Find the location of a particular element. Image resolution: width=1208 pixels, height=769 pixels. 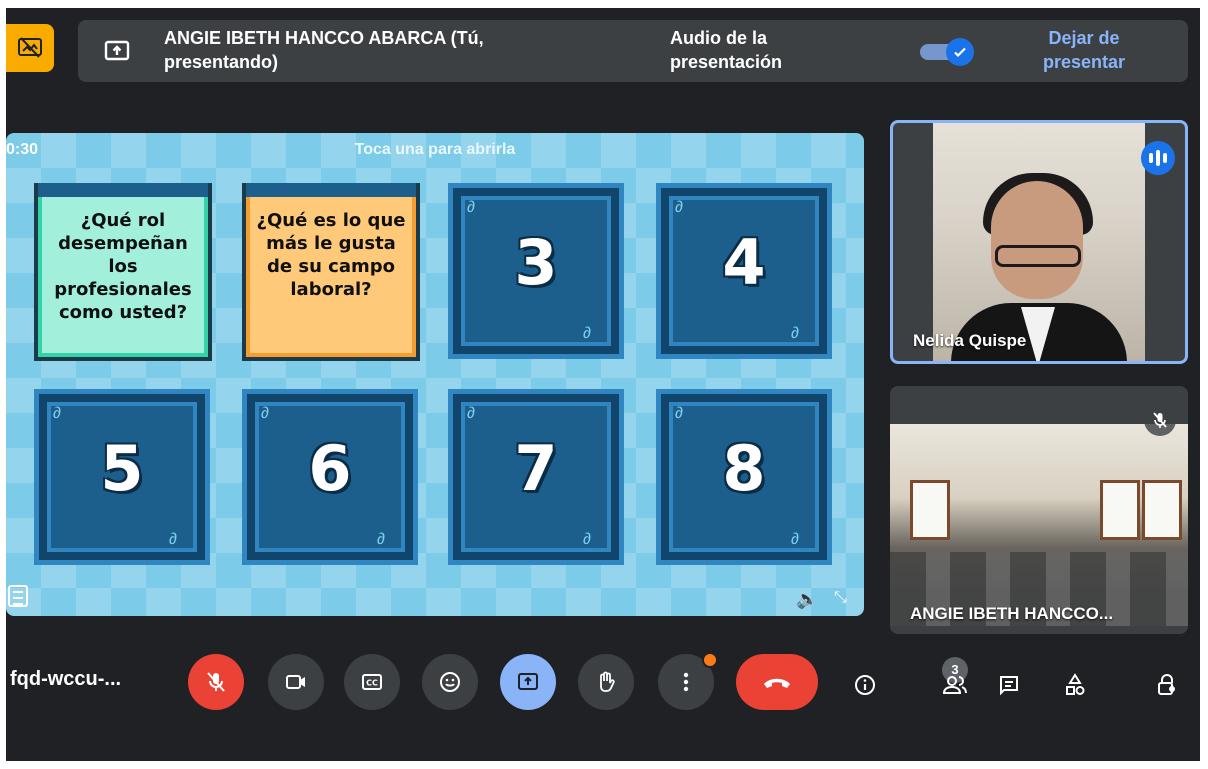

video-face-shape is located at coordinates (1037, 240).